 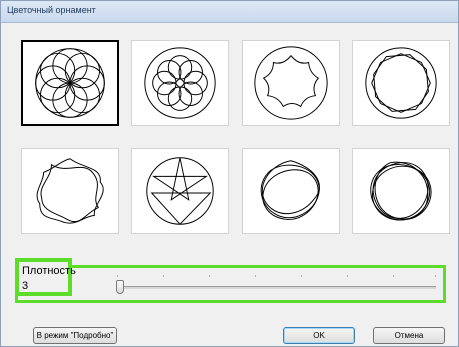 I want to click on density-slider-track, so click(x=276, y=287).